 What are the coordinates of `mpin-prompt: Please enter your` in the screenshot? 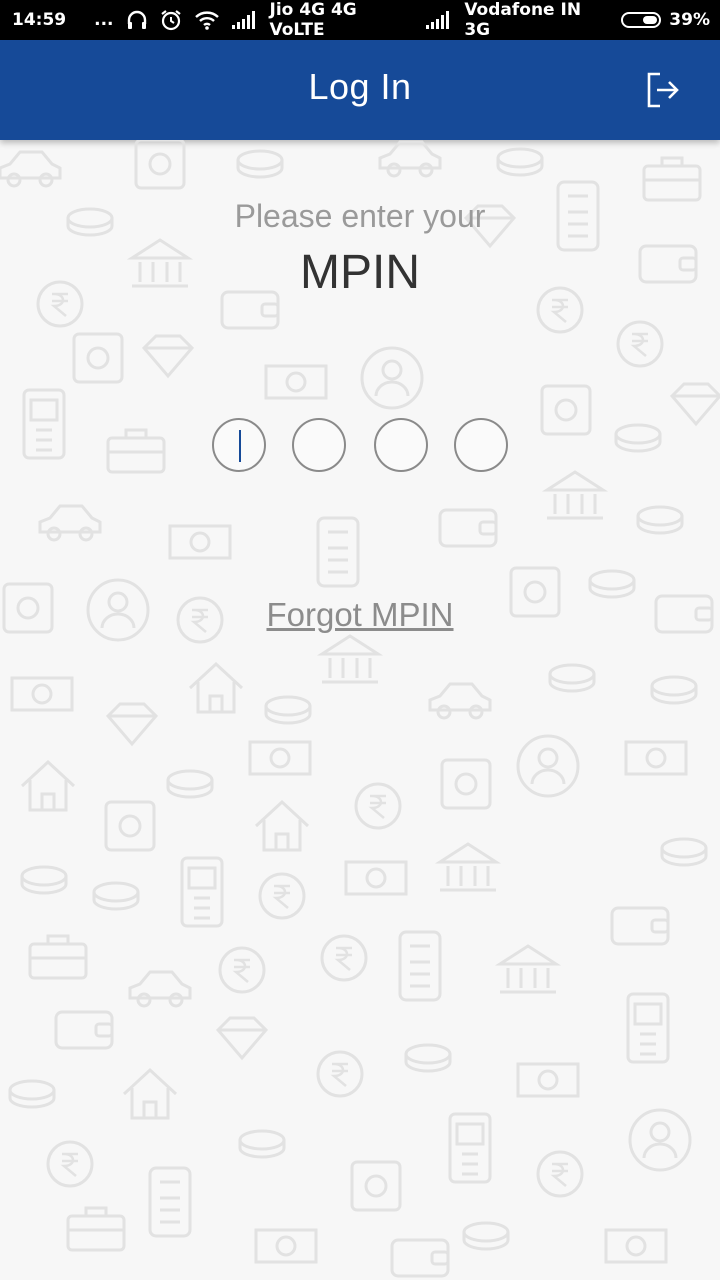 It's located at (360, 216).